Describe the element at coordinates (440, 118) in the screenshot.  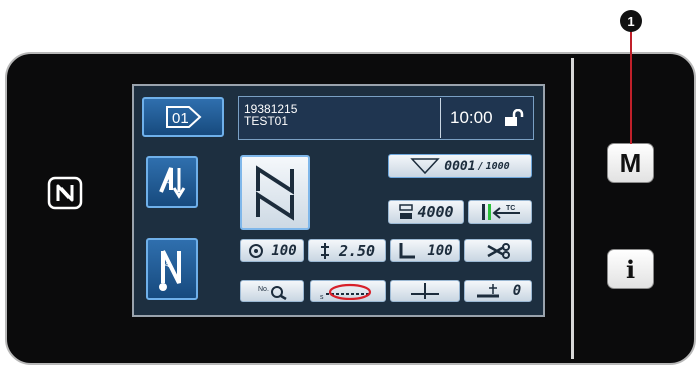
I see `info-separator` at that location.